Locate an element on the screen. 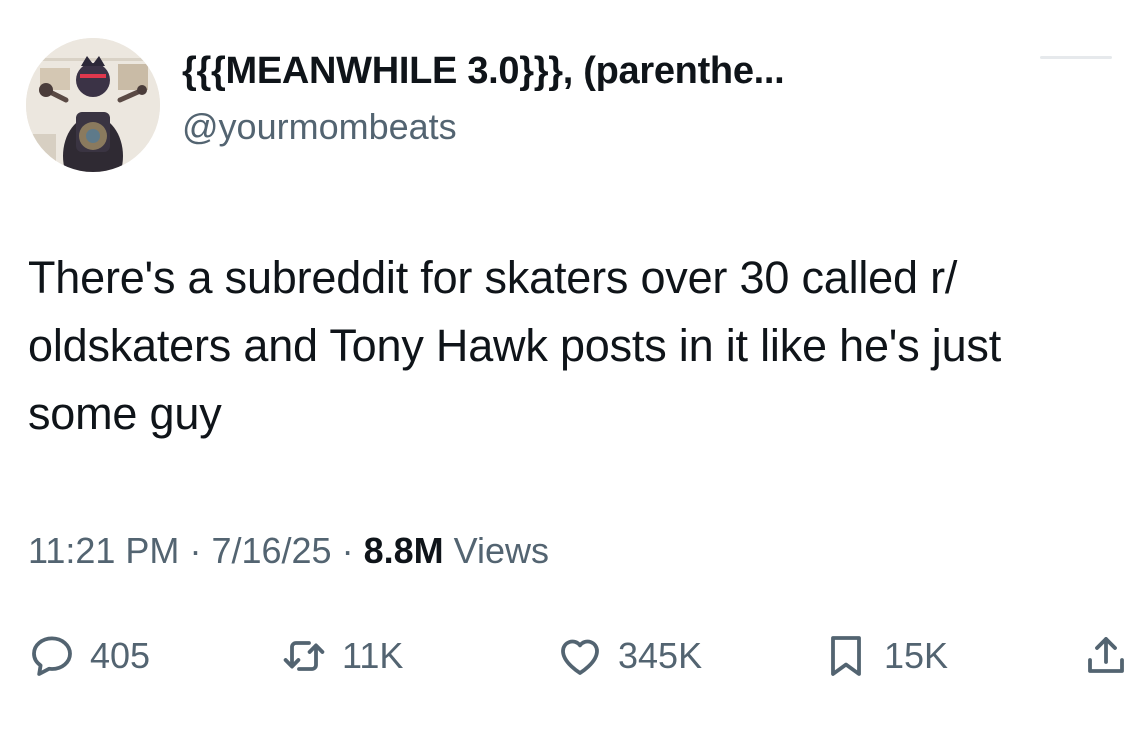 This screenshot has width=1136, height=734. like-button: 345K is located at coordinates (629, 656).